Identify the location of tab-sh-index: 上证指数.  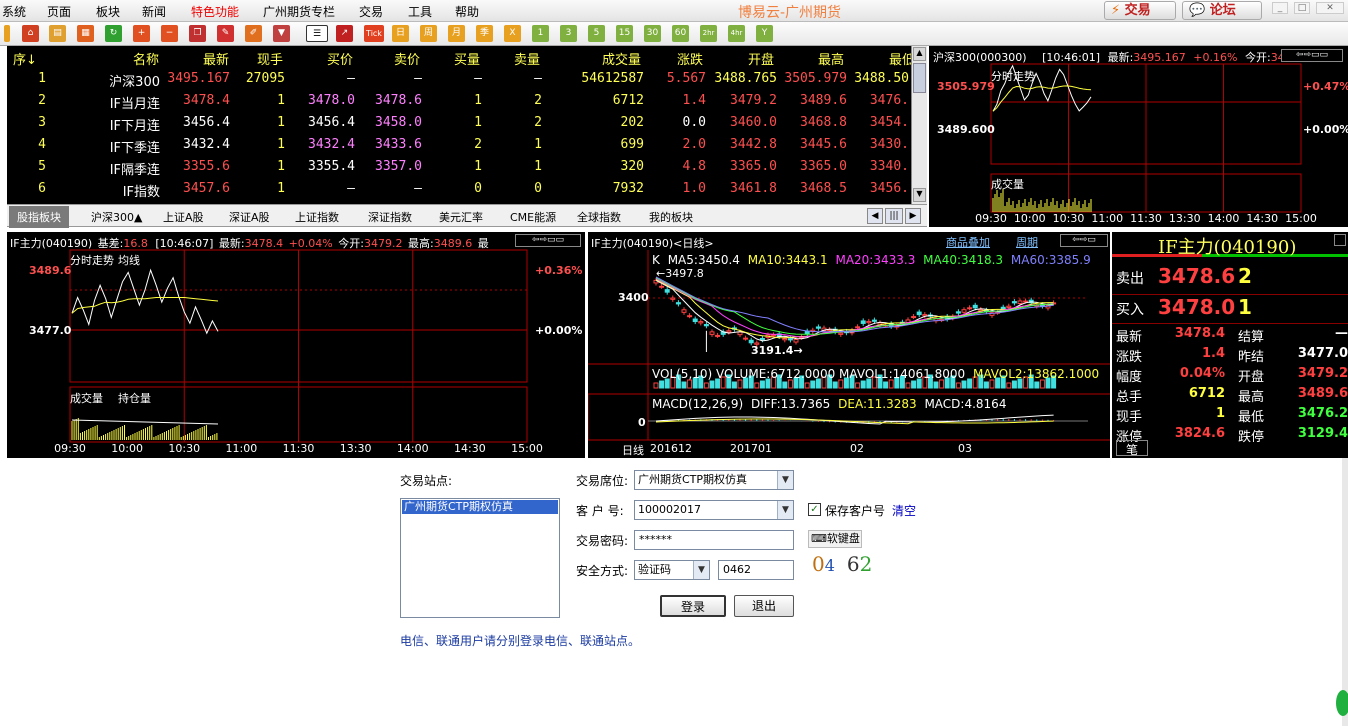
(317, 217).